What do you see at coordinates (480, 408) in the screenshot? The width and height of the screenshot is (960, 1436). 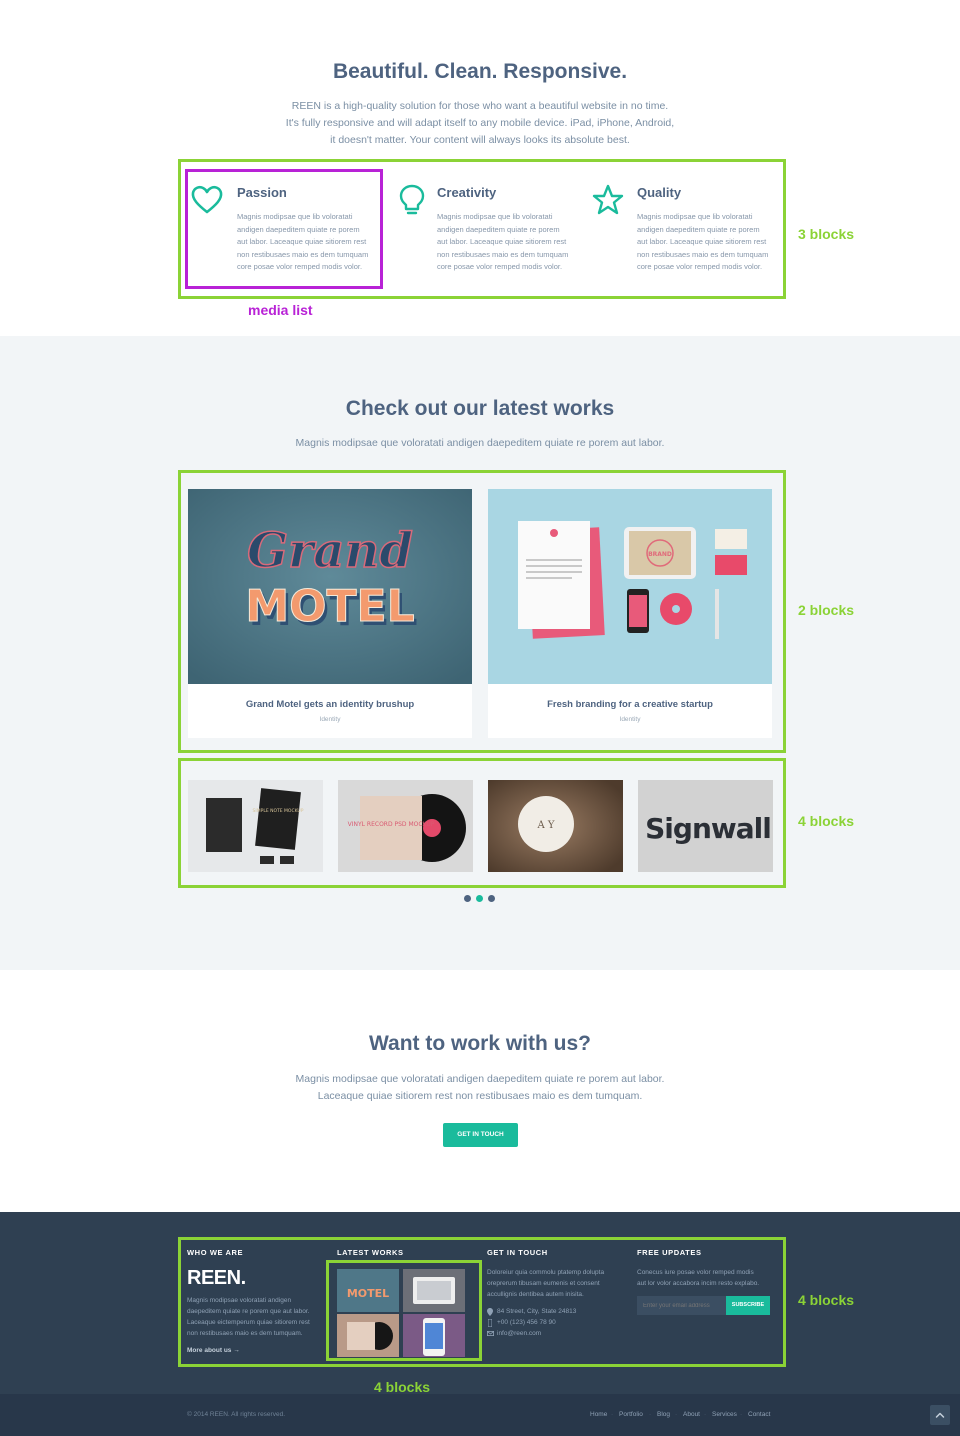 I see `works-title: Check out our latest works` at bounding box center [480, 408].